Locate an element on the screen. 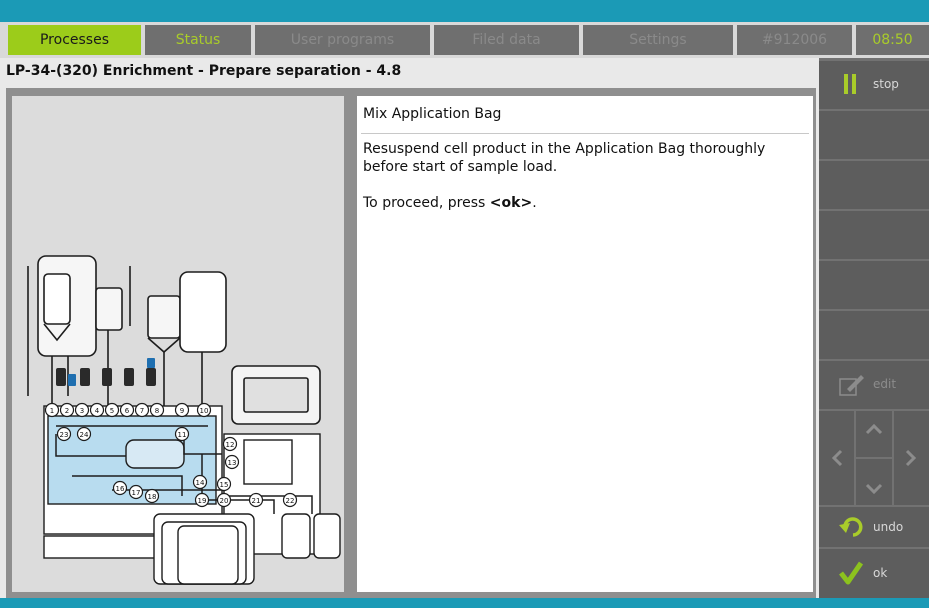  port-number: 15 is located at coordinates (224, 485).